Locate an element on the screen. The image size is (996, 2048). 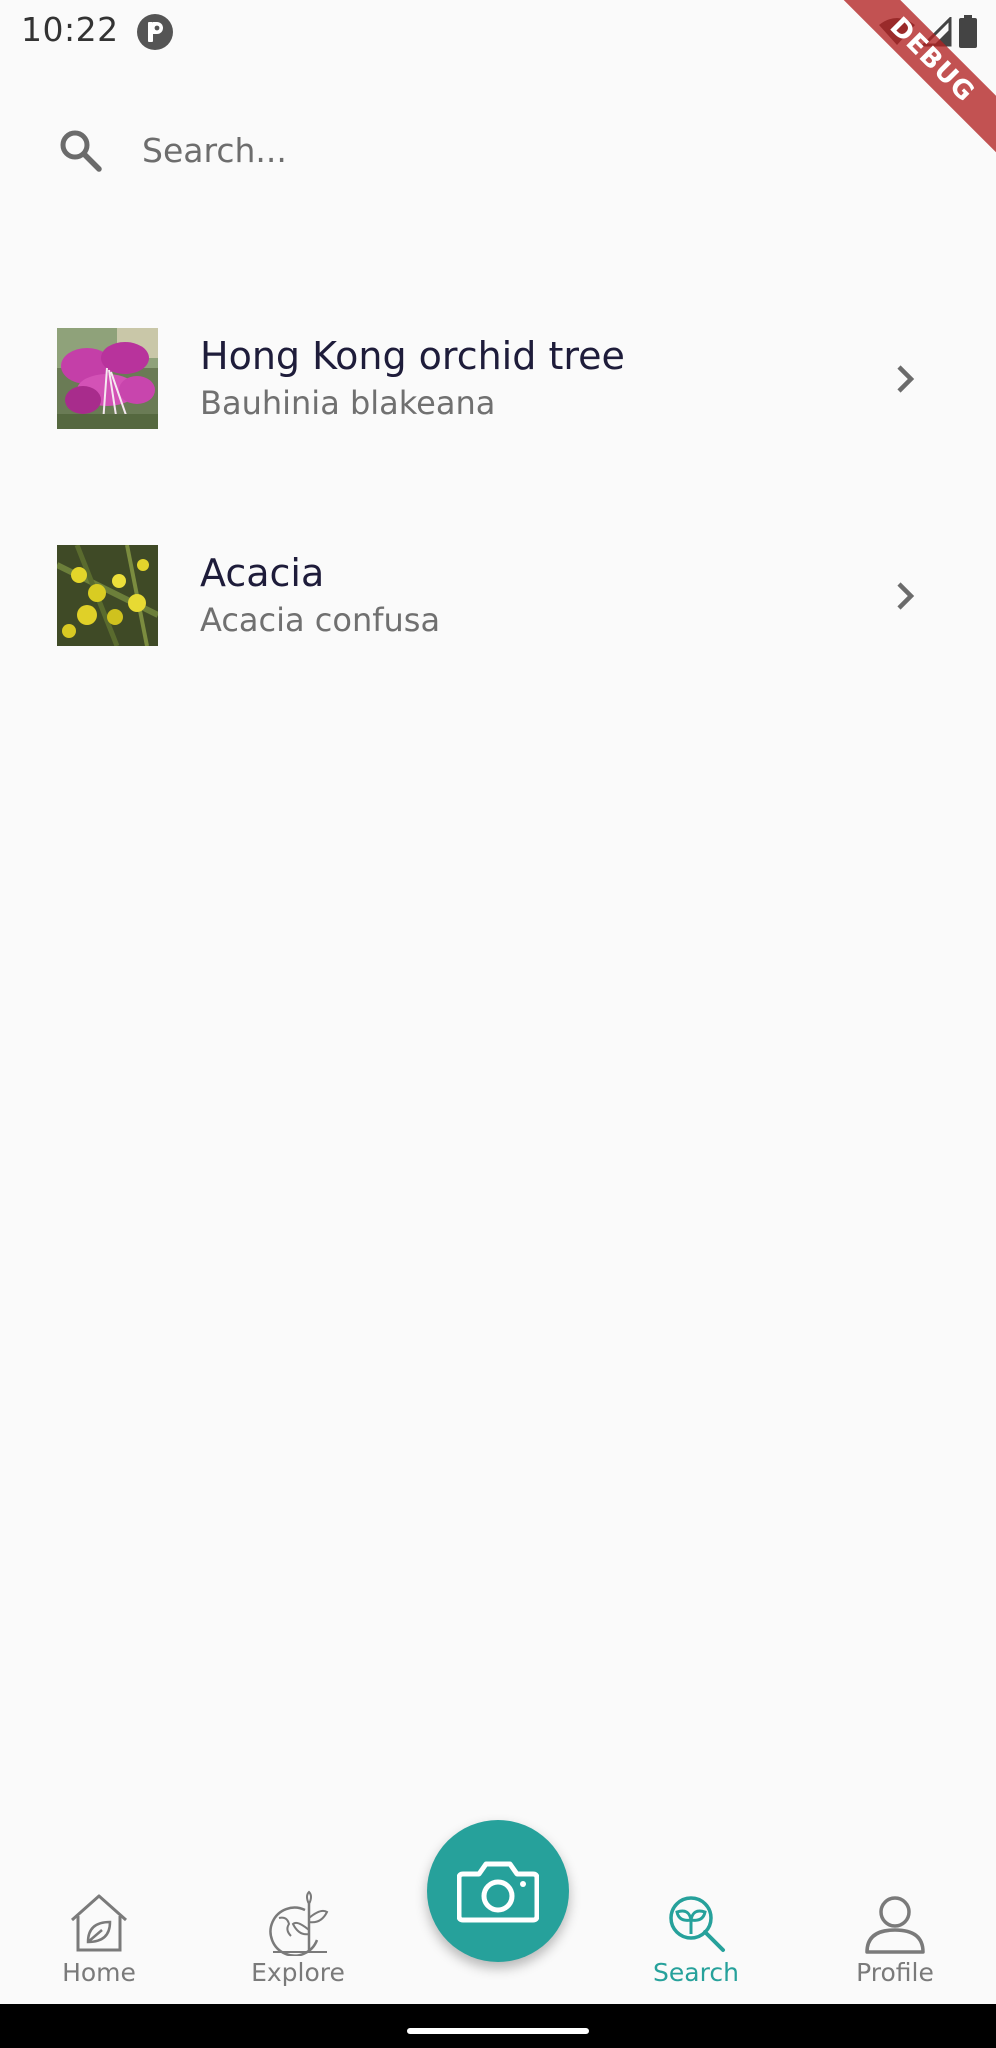
result-text: Hong Kong orchid tree Bauhinia blakeana is located at coordinates (598, 379).